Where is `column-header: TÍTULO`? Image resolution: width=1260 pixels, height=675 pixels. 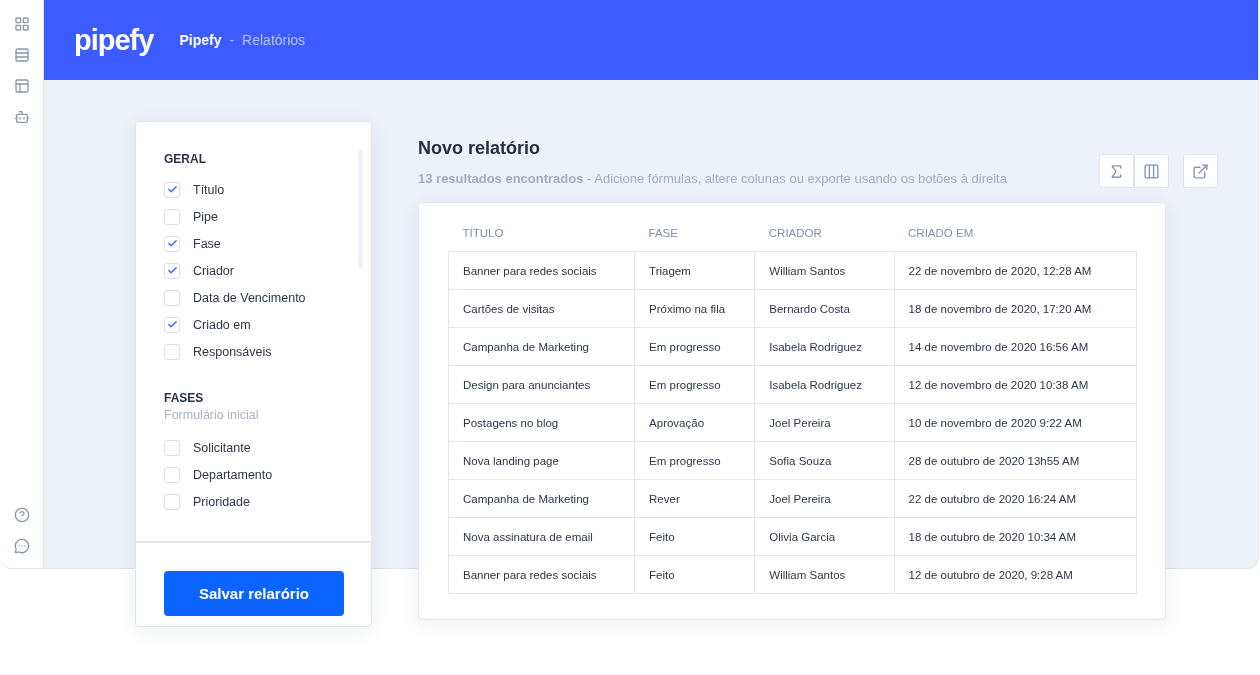
column-header: TÍTULO is located at coordinates (541, 237).